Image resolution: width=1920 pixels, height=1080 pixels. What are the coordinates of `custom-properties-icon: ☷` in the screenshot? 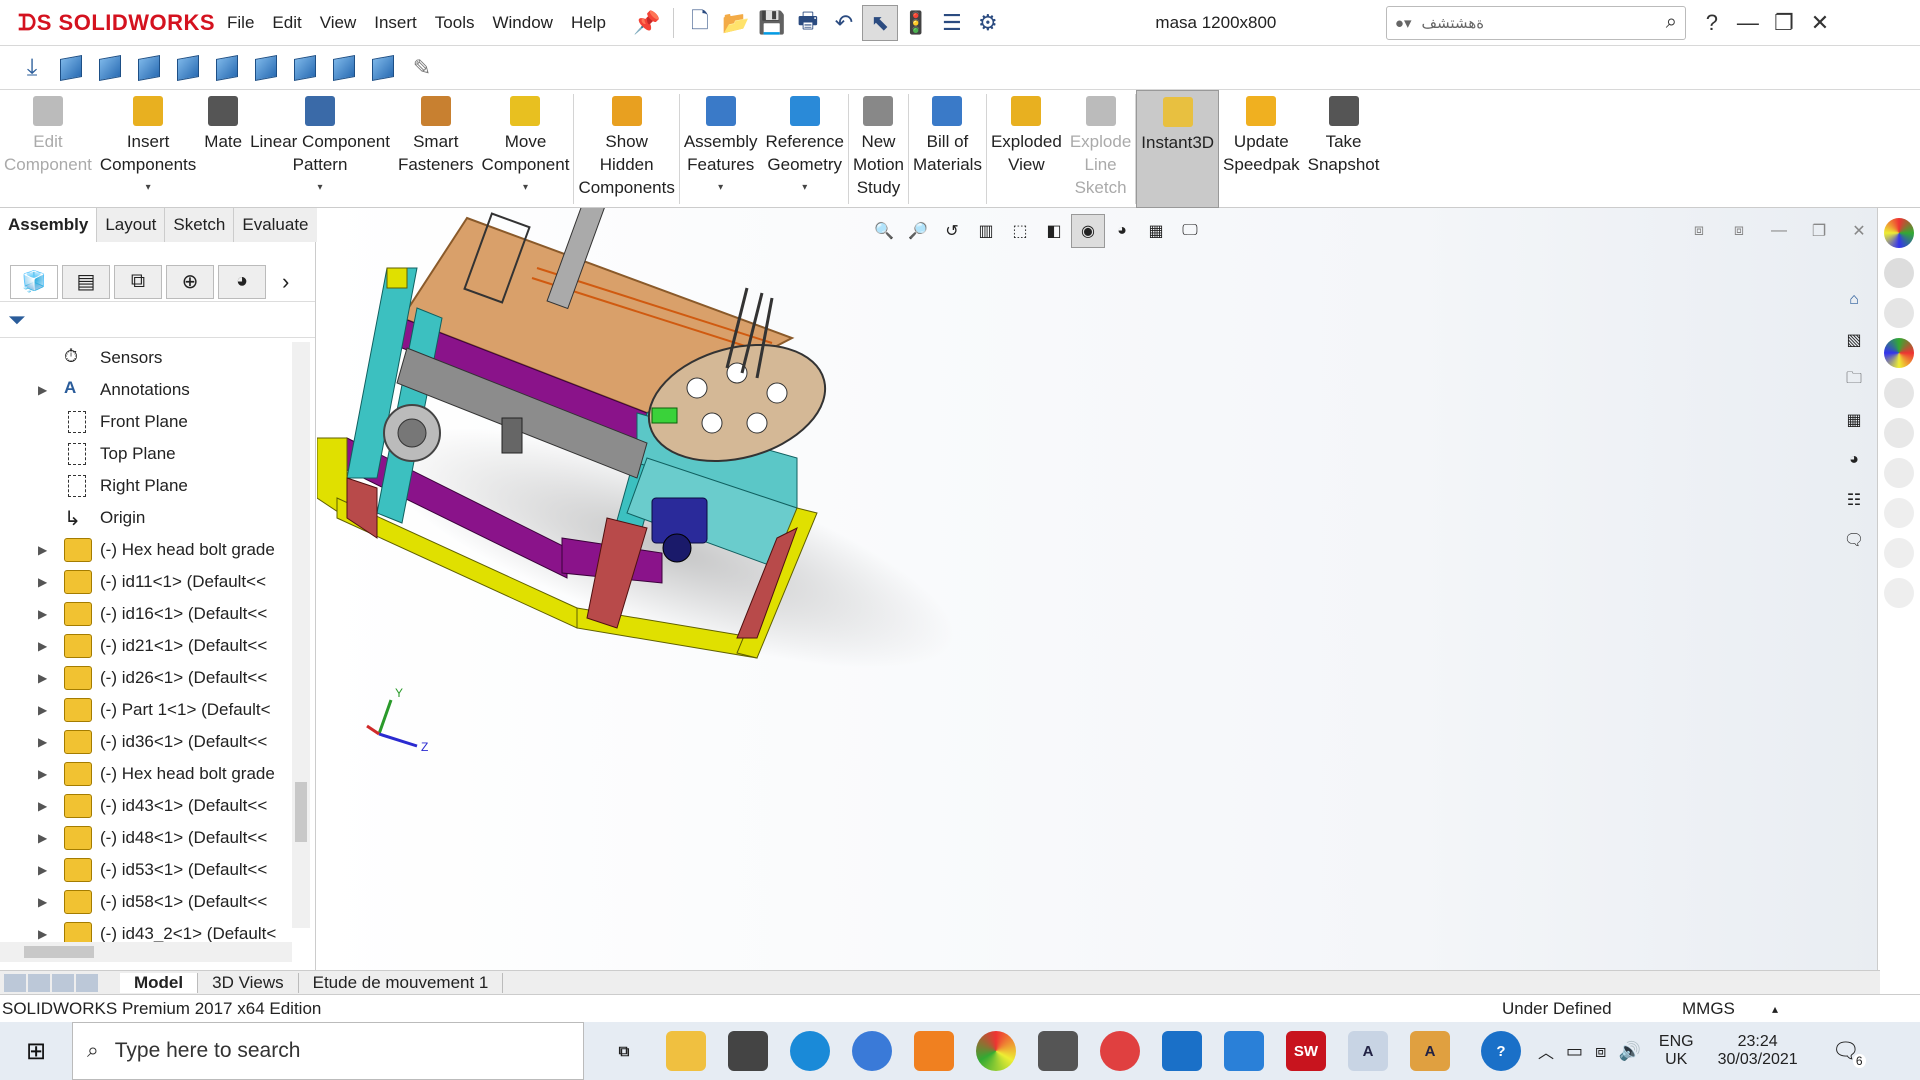 It's located at (1854, 500).